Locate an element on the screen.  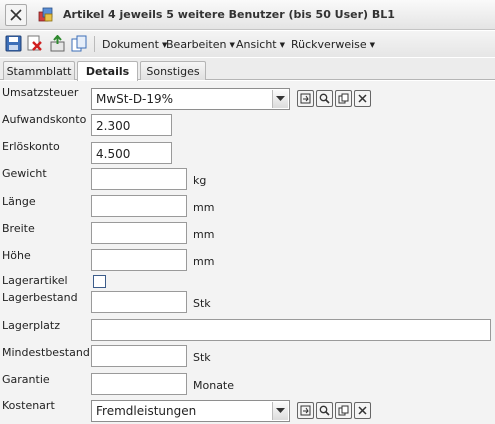
umsatzsteuer-open-button is located at coordinates (305, 98).